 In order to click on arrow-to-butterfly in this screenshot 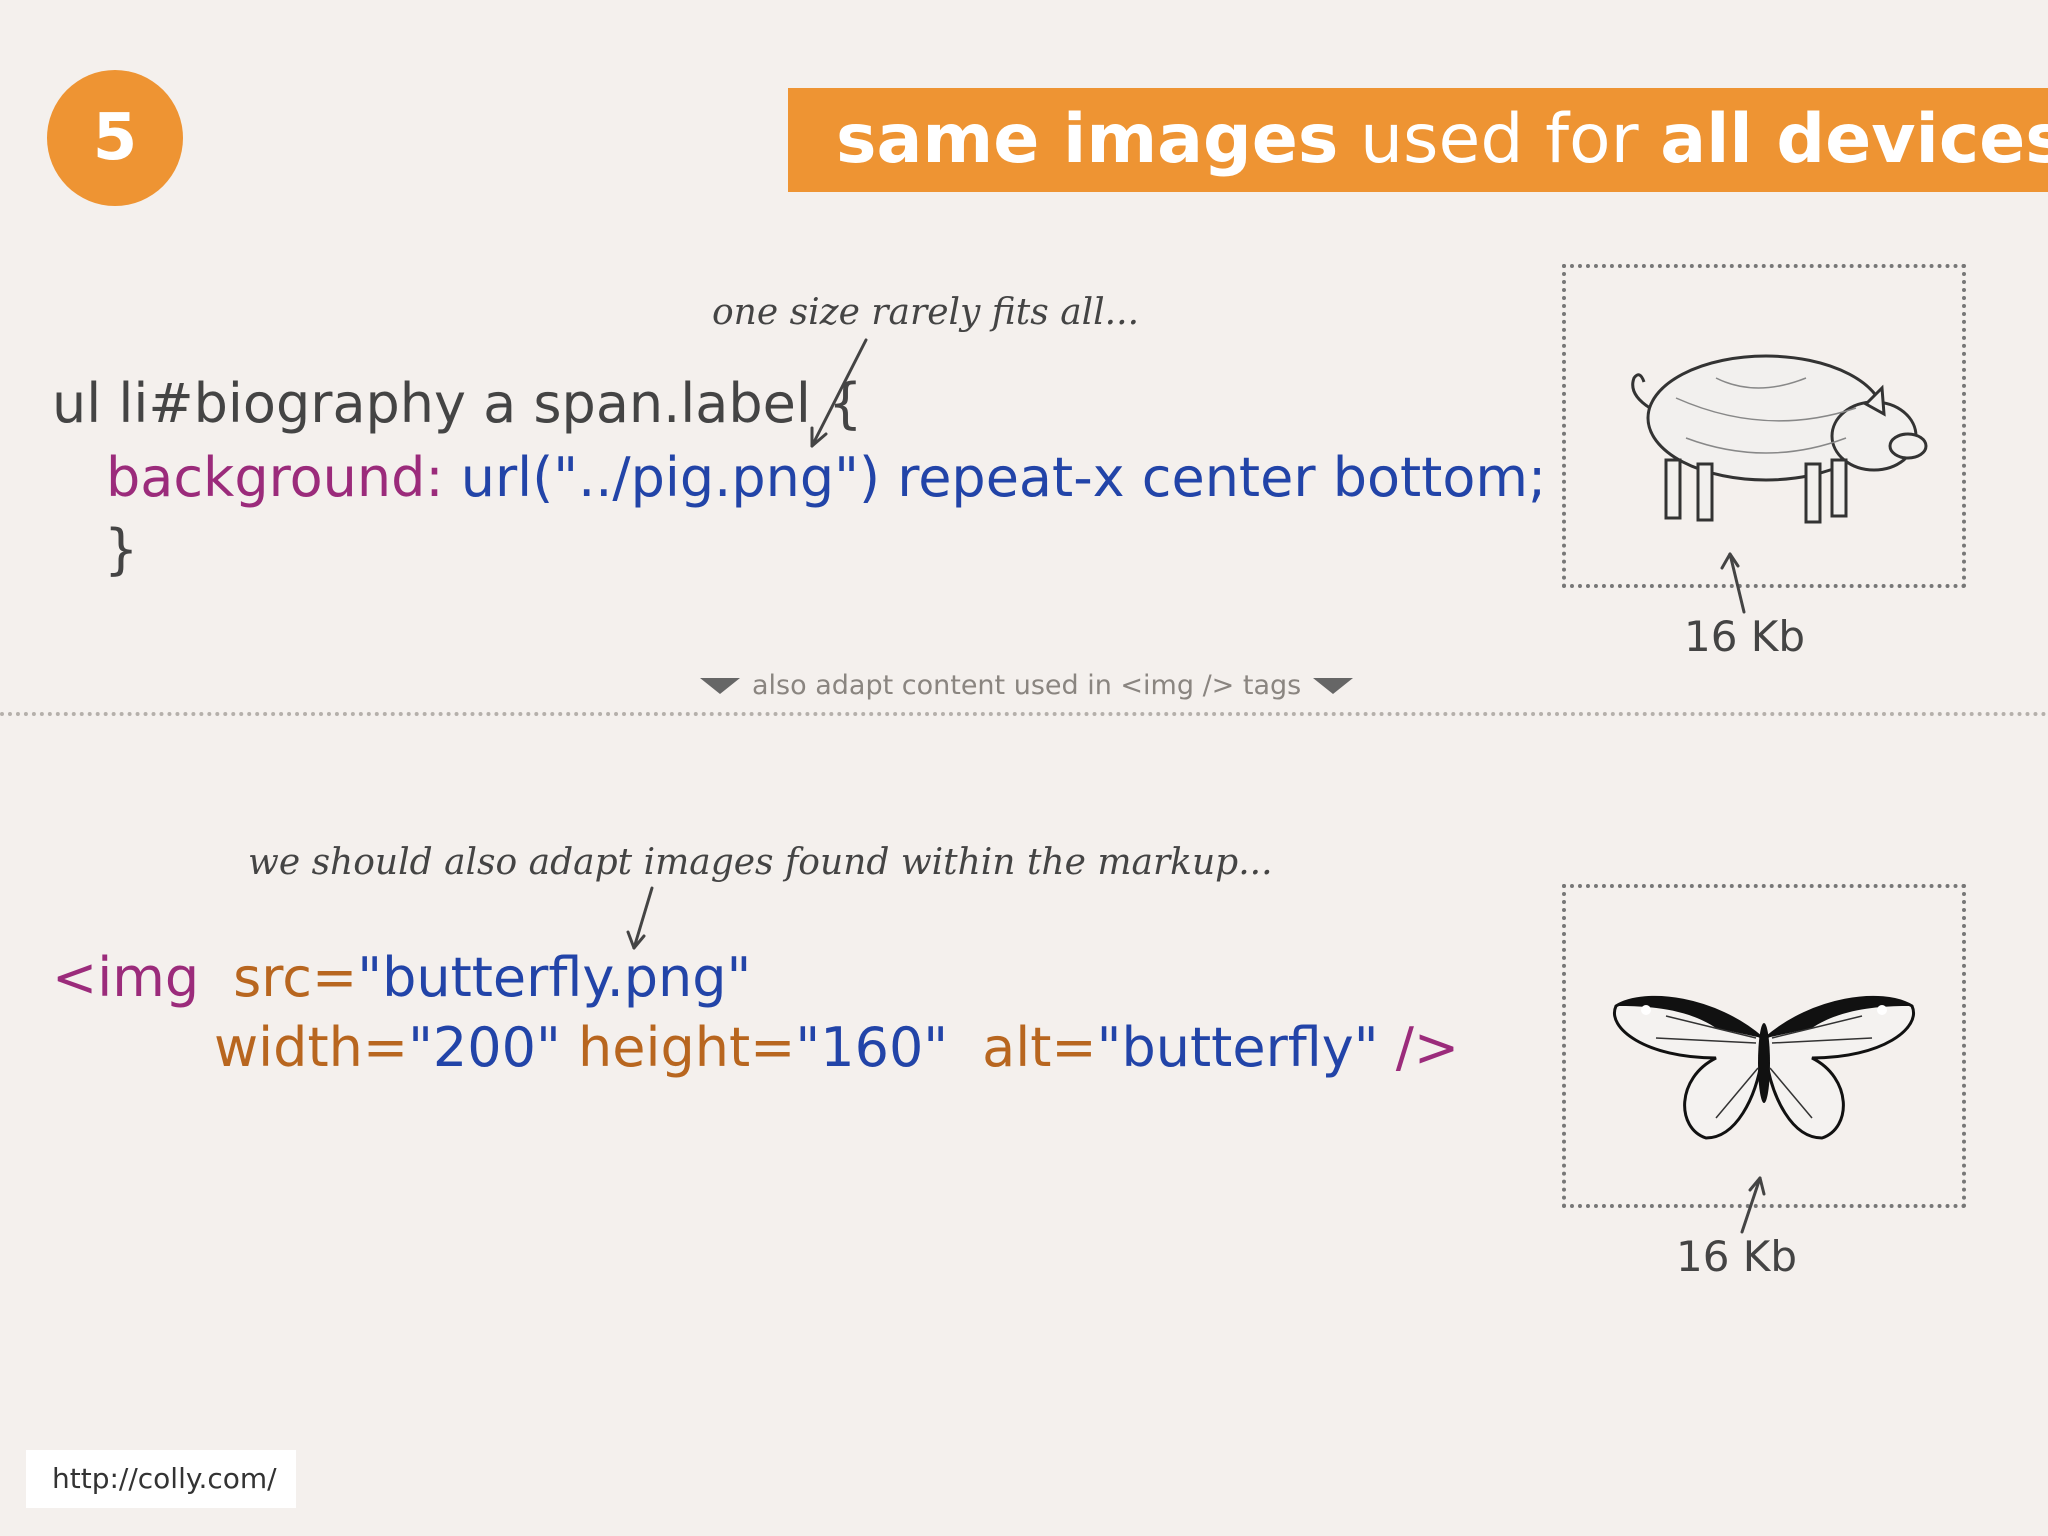, I will do `click(1751, 1205)`.